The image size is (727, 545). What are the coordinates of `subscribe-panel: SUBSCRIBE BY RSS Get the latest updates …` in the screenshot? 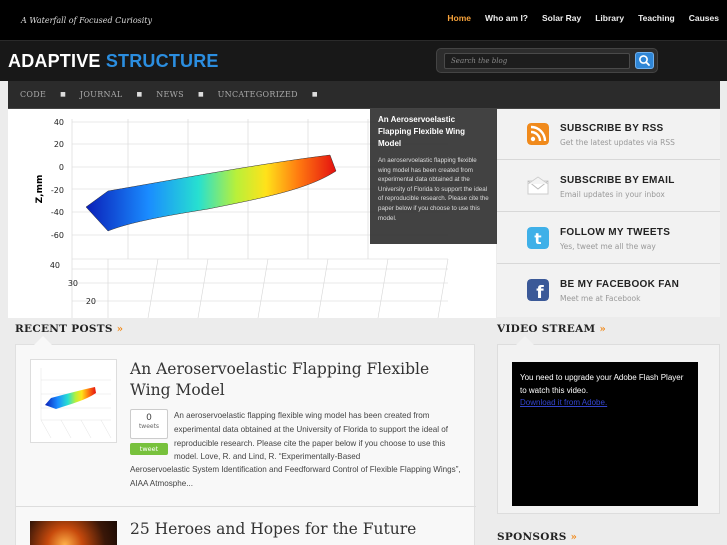 It's located at (608, 213).